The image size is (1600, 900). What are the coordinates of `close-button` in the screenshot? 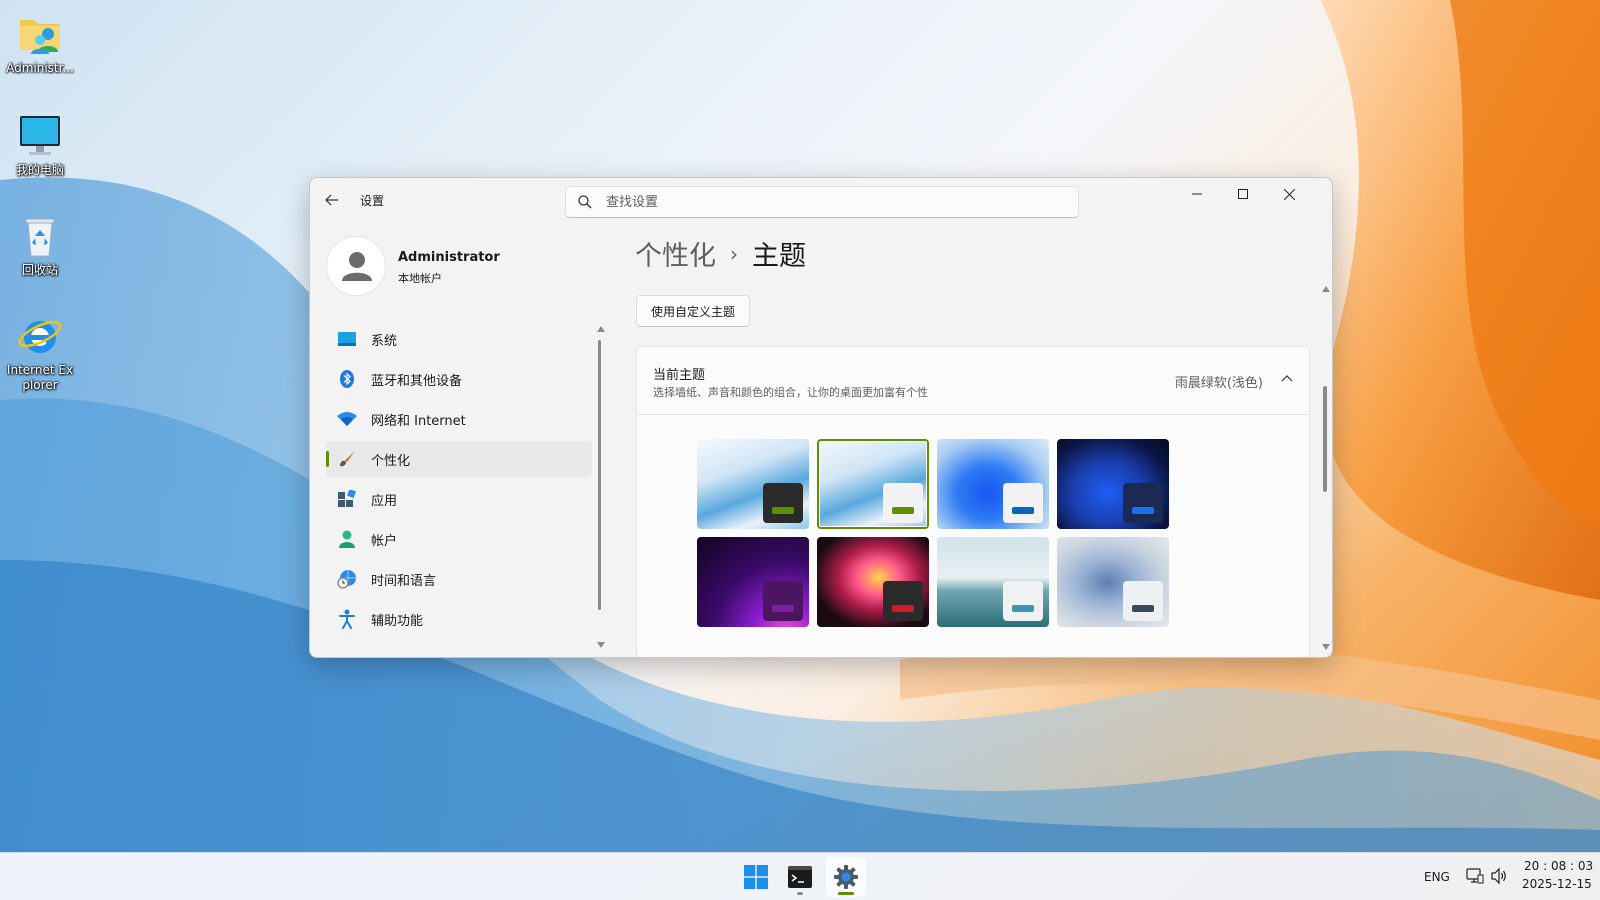 It's located at (1289, 194).